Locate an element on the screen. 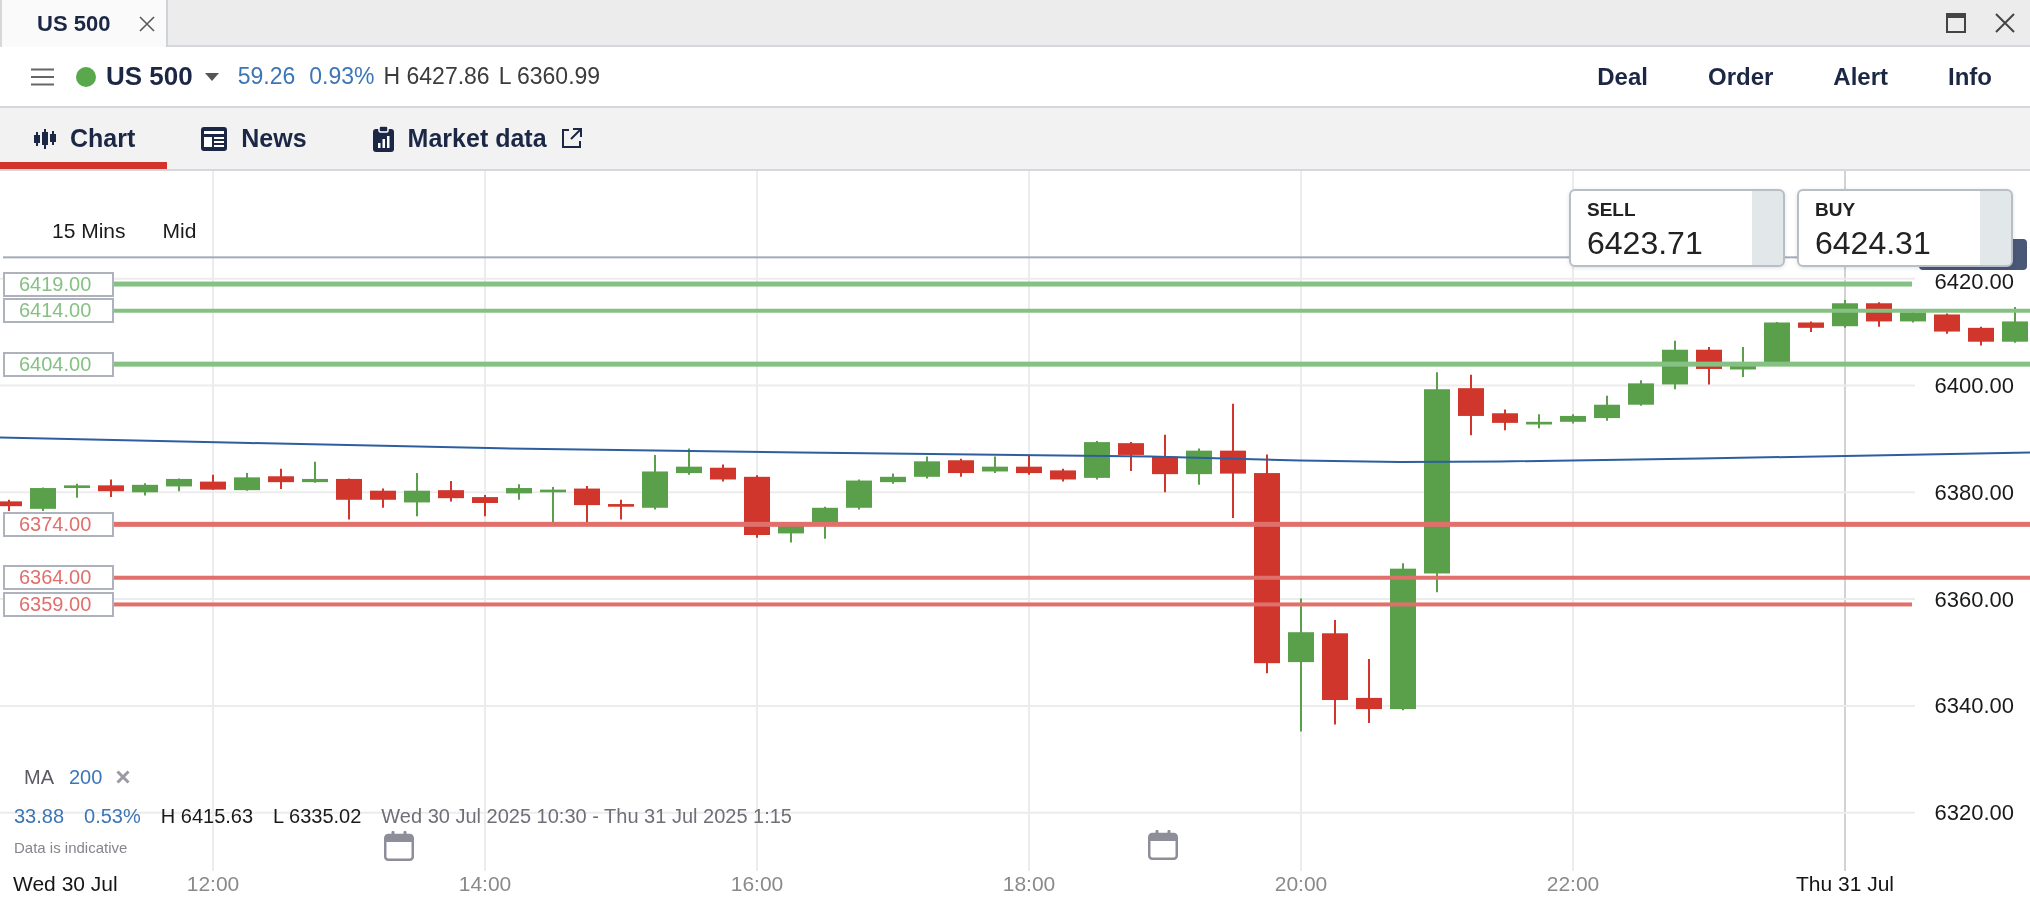  disclaimer-text: Data is indicative is located at coordinates (71, 848).